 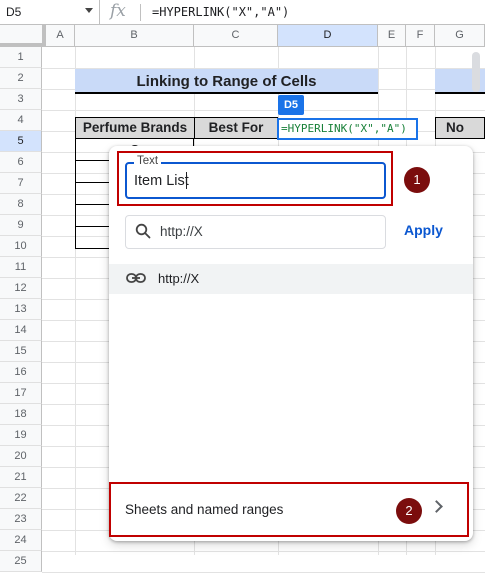 I want to click on row-header-24: 24, so click(x=21, y=540).